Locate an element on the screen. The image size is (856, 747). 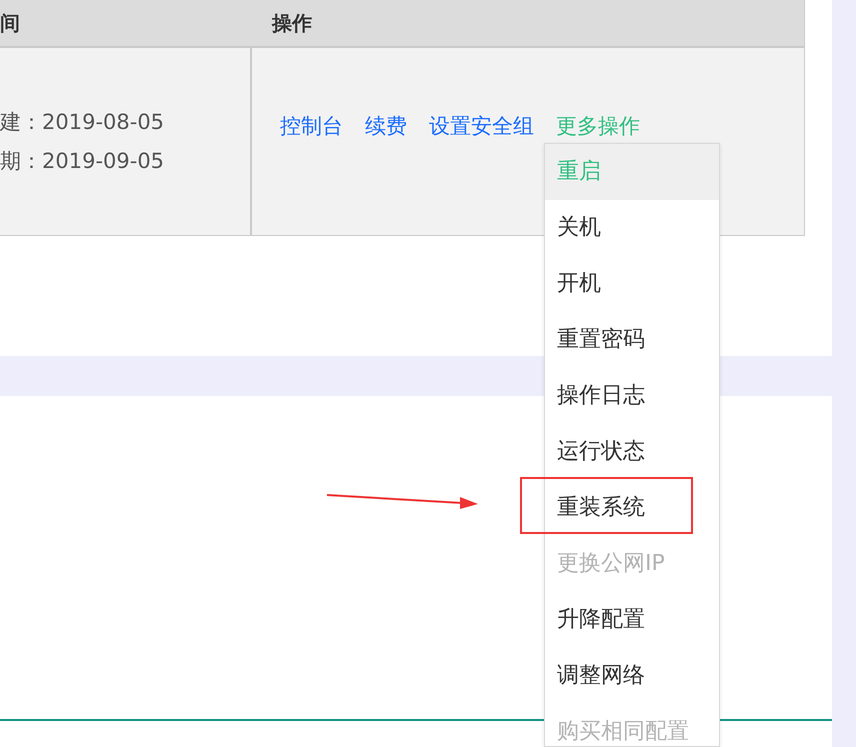
action-link: 续费 is located at coordinates (386, 126).